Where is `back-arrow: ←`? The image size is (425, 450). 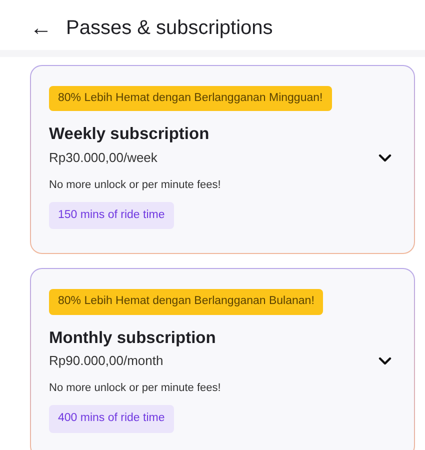 back-arrow: ← is located at coordinates (41, 28).